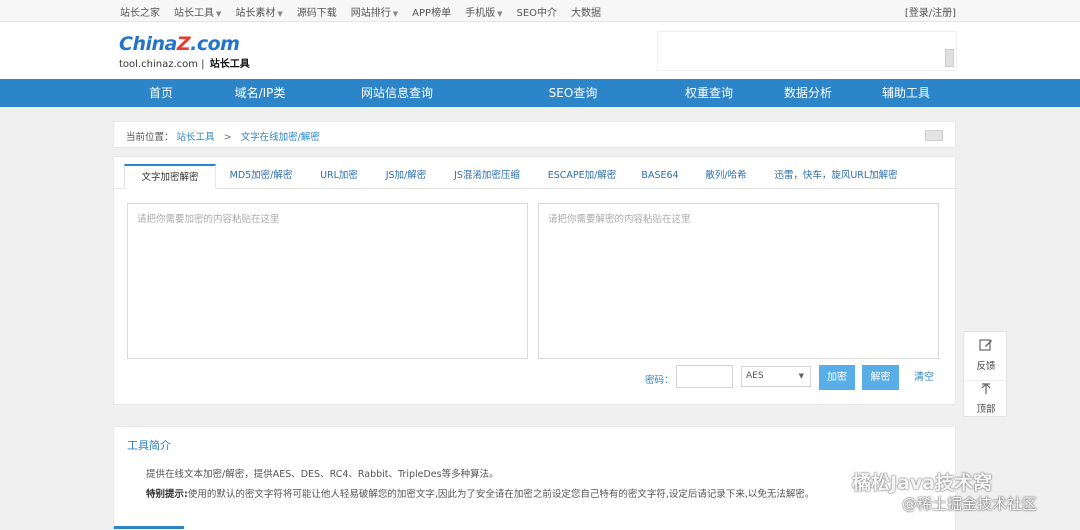  What do you see at coordinates (339, 176) in the screenshot?
I see `tab-item: URL加密` at bounding box center [339, 176].